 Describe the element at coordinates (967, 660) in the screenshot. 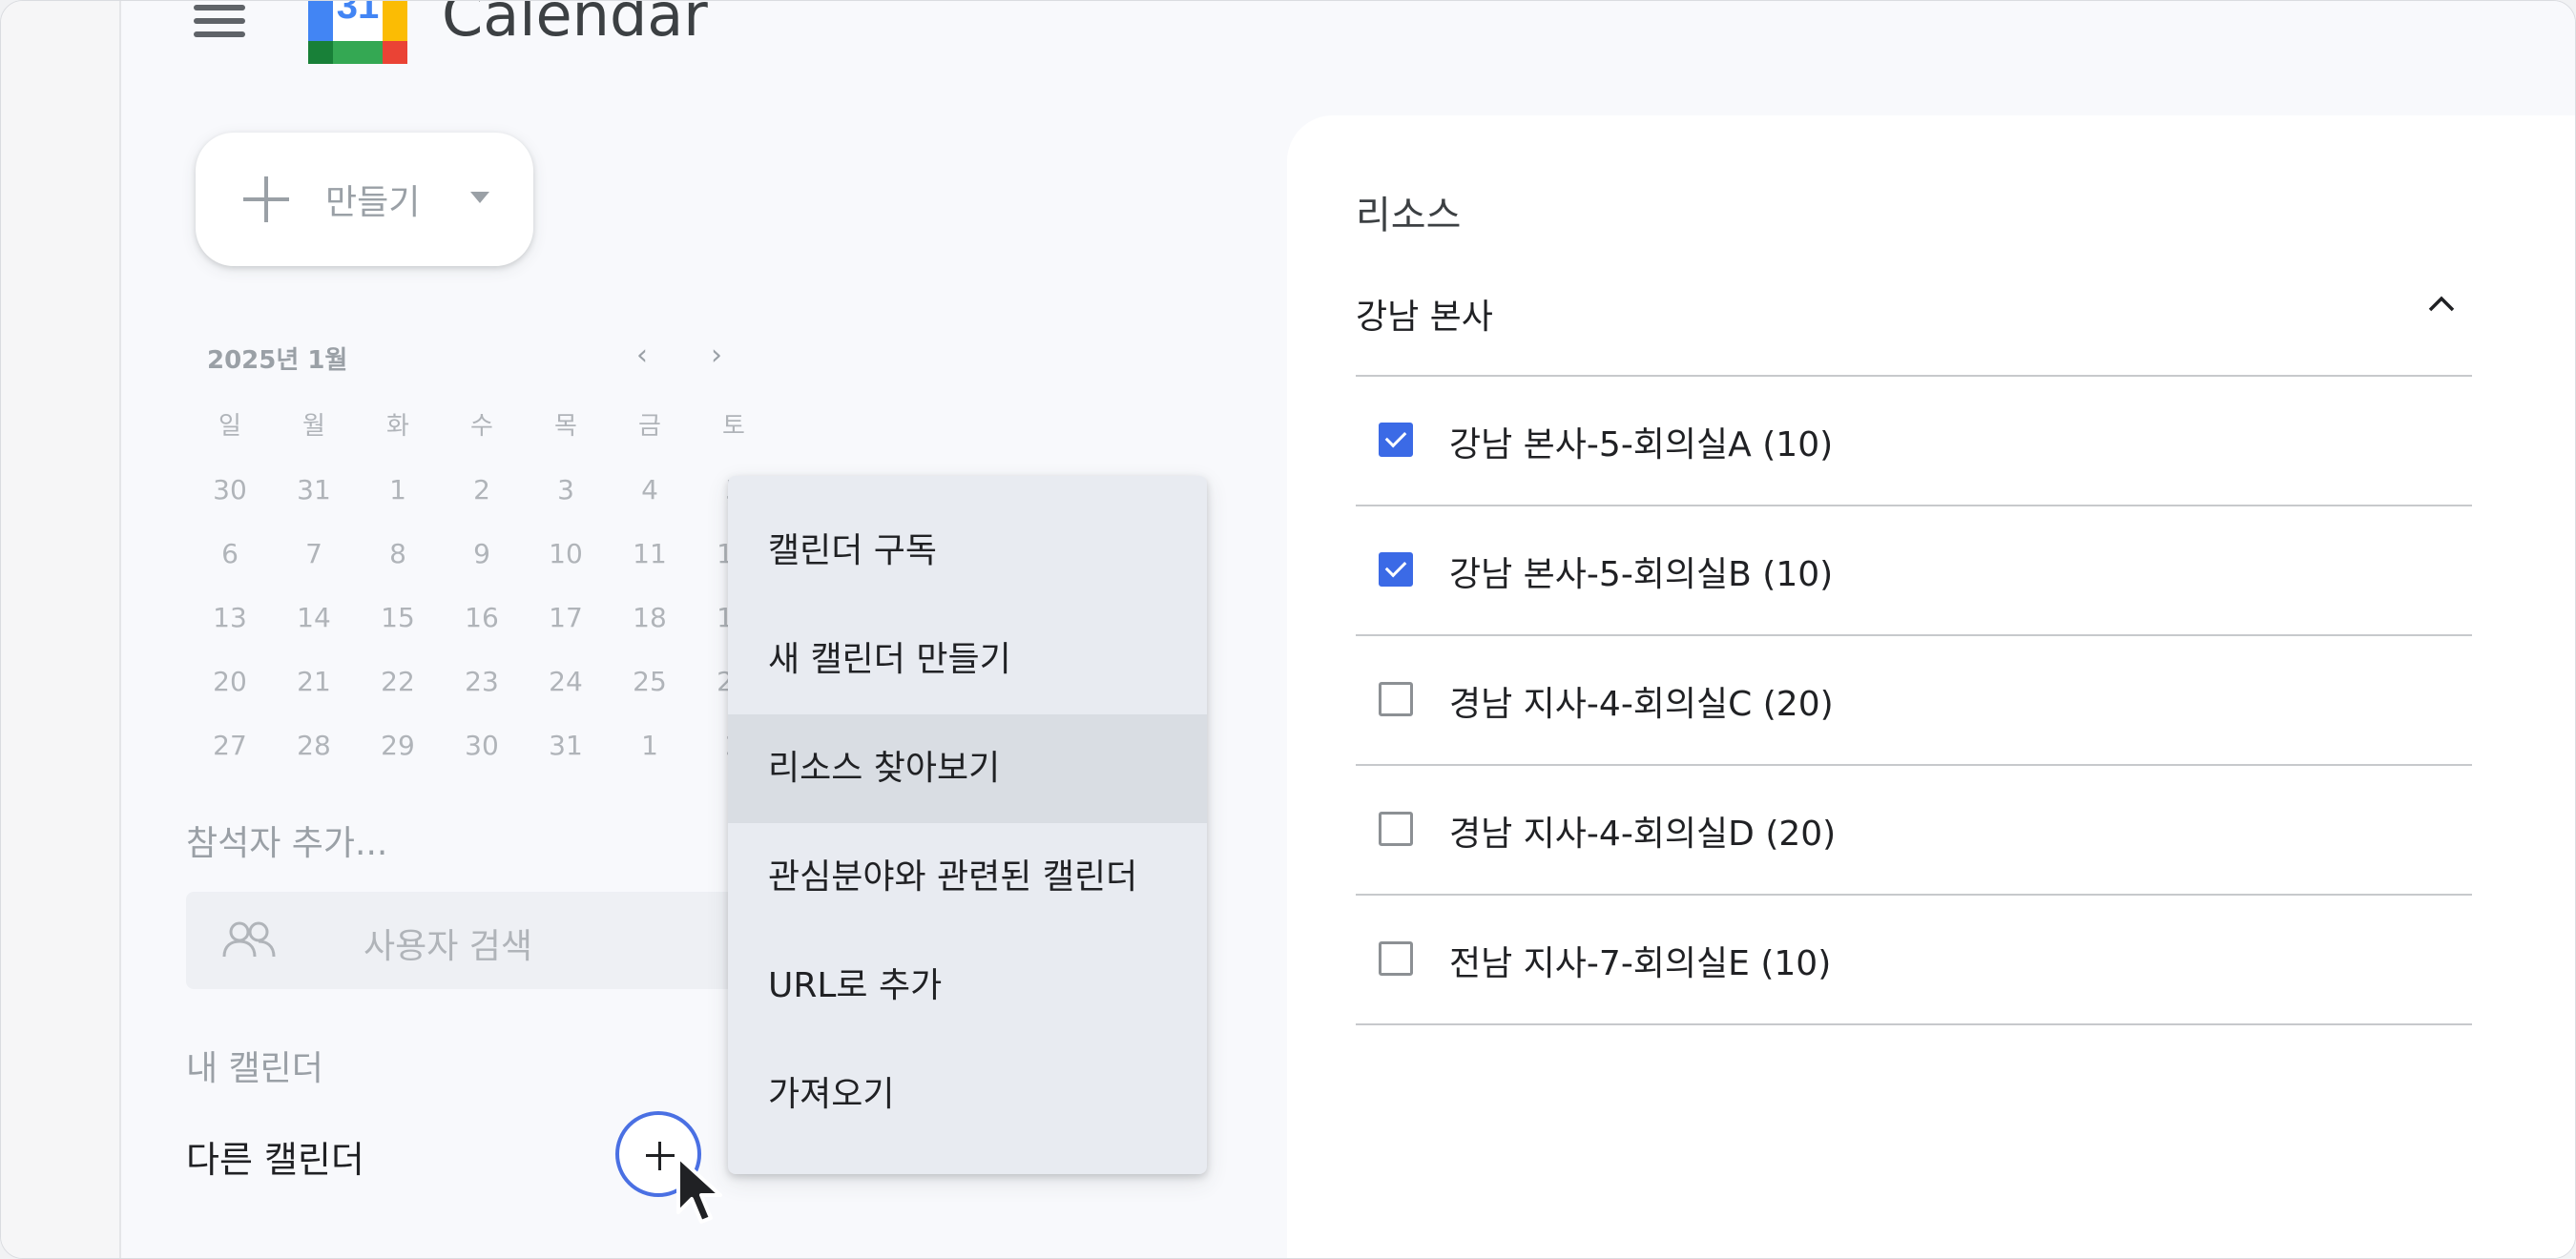

I see `menu-item: 새 캘린더 만들기` at that location.